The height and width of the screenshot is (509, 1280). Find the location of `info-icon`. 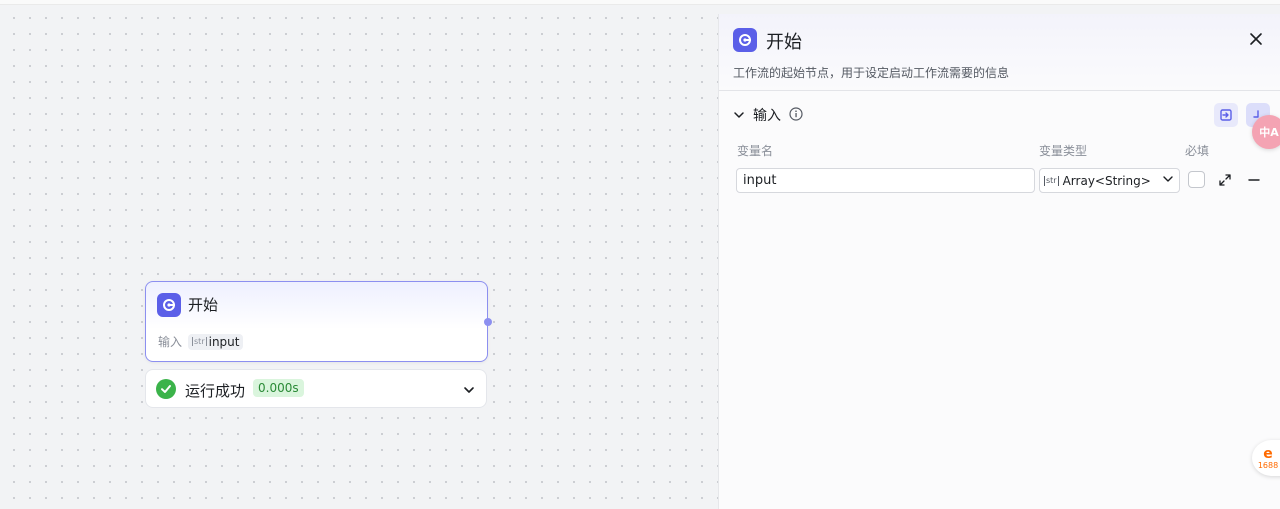

info-icon is located at coordinates (796, 115).